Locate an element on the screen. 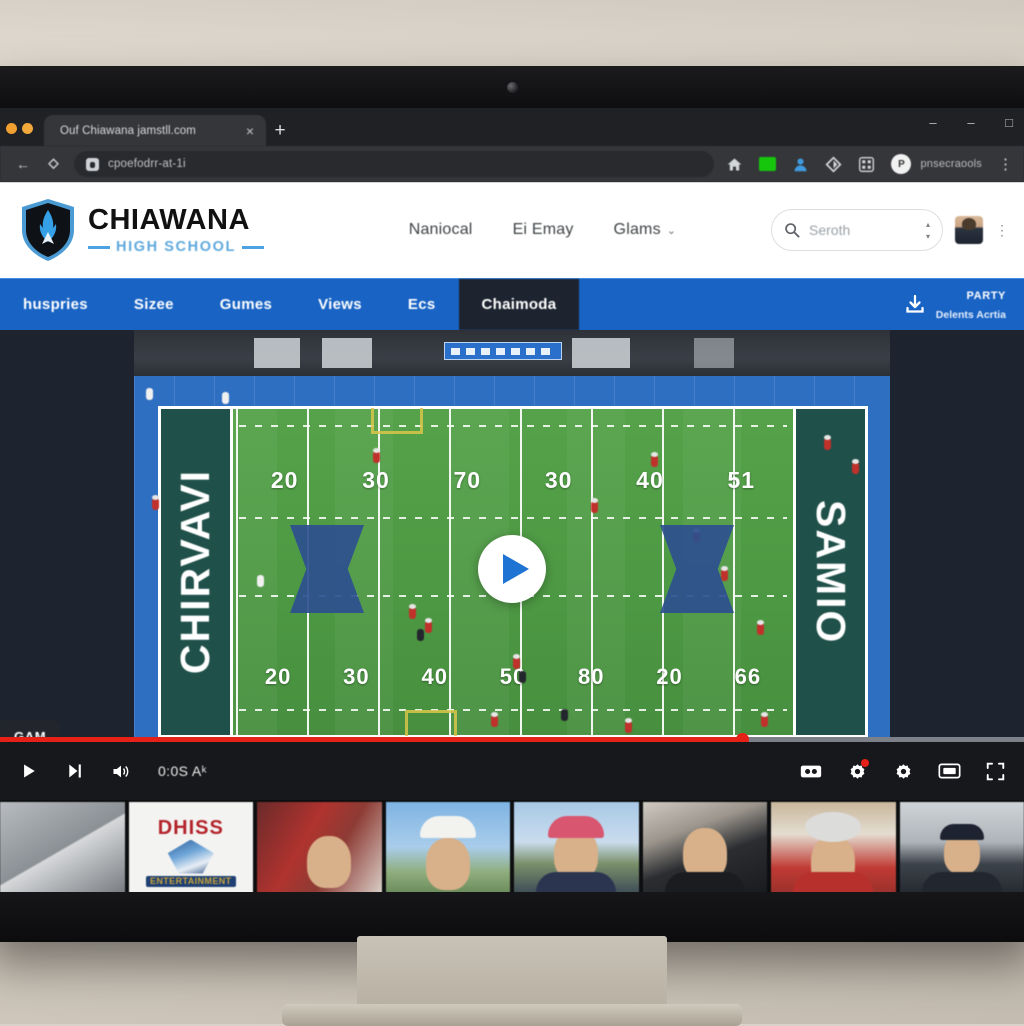 The width and height of the screenshot is (1024, 1026). site-logo: CHIAWANA HIGH SCHOOL is located at coordinates (140, 230).